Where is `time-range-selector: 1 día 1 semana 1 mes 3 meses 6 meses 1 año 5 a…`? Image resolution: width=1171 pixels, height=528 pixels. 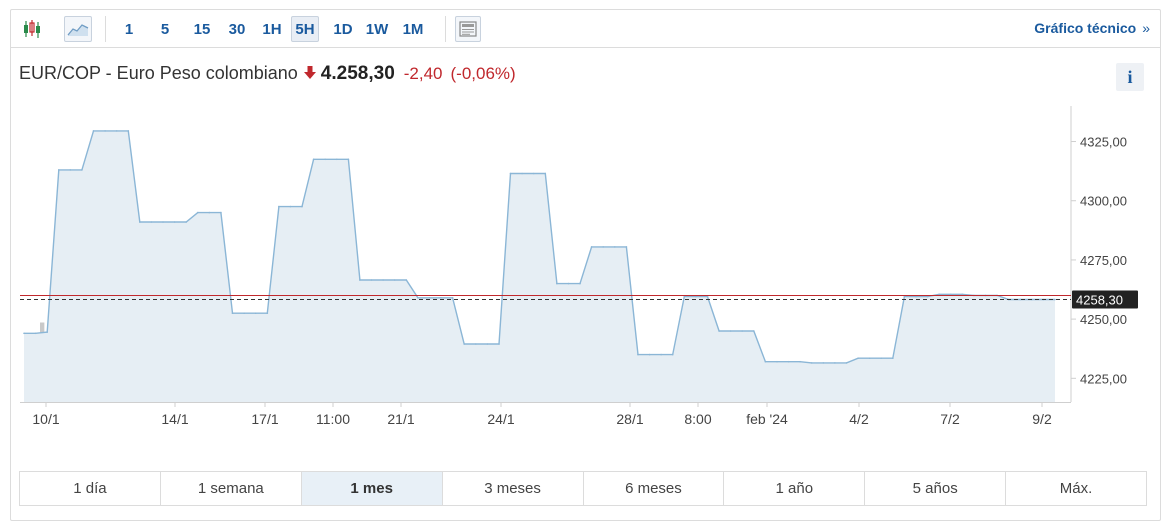
time-range-selector: 1 día 1 semana 1 mes 3 meses 6 meses 1 año 5 a… is located at coordinates (583, 488).